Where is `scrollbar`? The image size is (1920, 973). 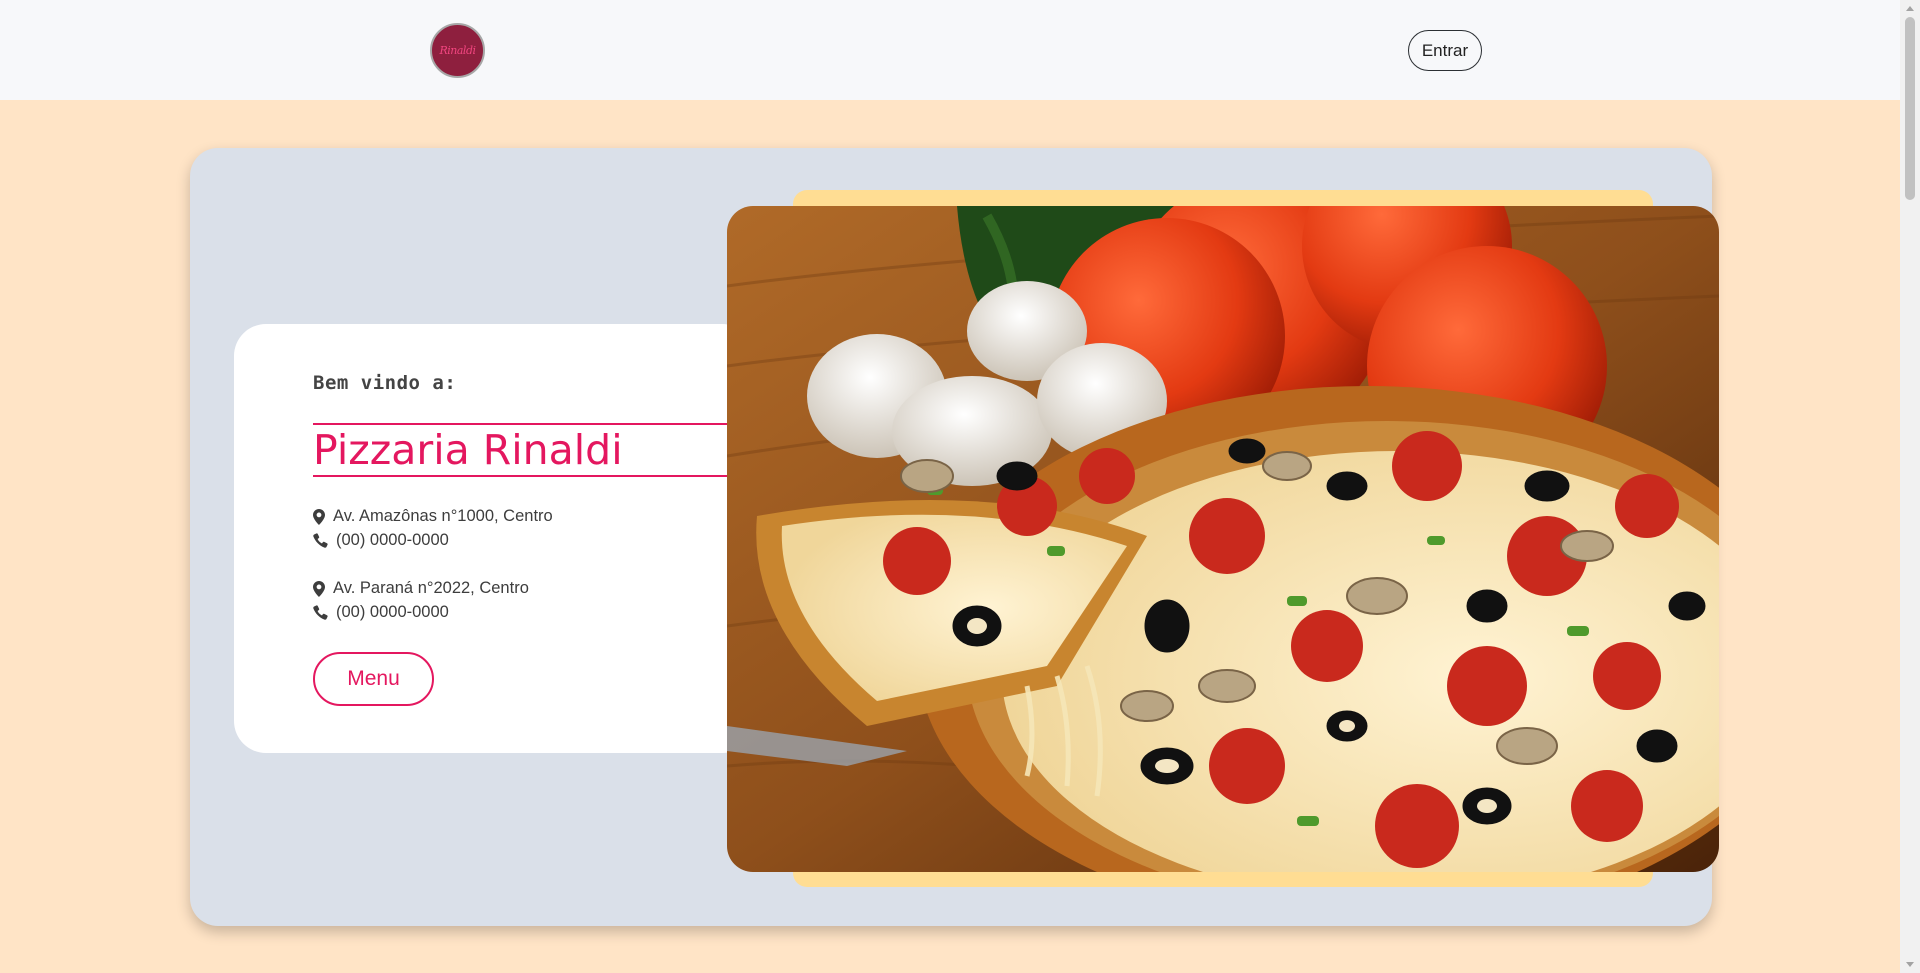
scrollbar is located at coordinates (1910, 486).